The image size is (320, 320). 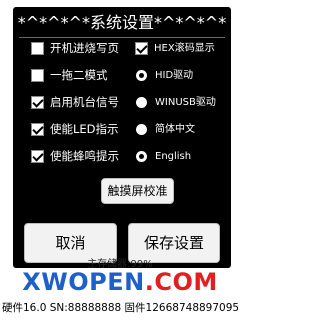 I want to click on label-hex-checksum: HEX滚码显示, so click(x=184, y=48).